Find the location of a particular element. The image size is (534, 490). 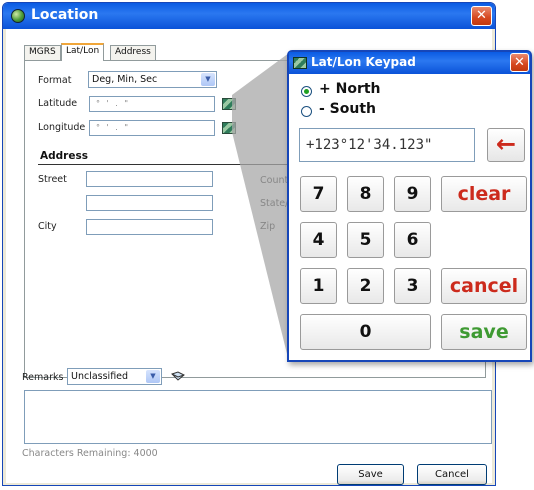

city-label: City is located at coordinates (47, 226).